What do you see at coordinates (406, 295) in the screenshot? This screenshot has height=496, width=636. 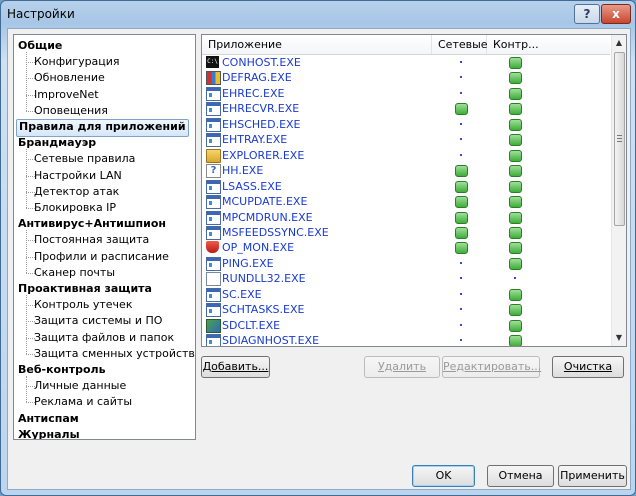 I see `table-row: SC.EXE` at bounding box center [406, 295].